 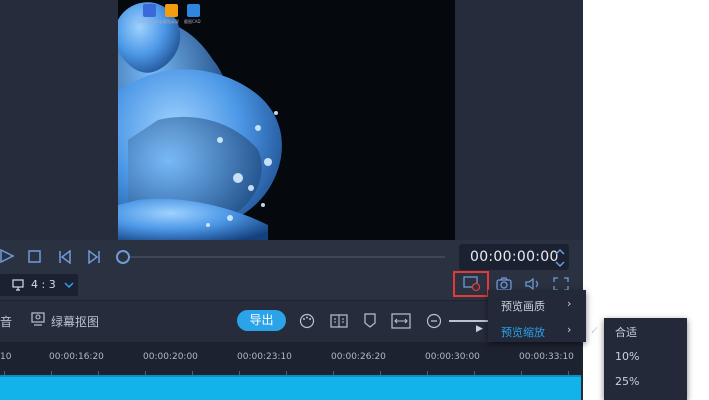 What do you see at coordinates (192, 21) in the screenshot?
I see `desktop-icon-label: 截图CAD` at bounding box center [192, 21].